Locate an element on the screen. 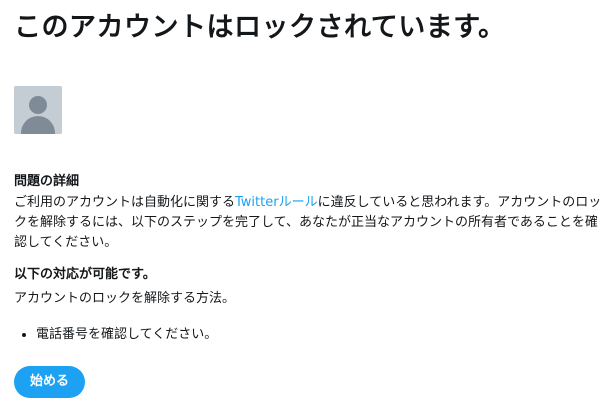 This screenshot has height=411, width=616. account-card is located at coordinates (44, 110).